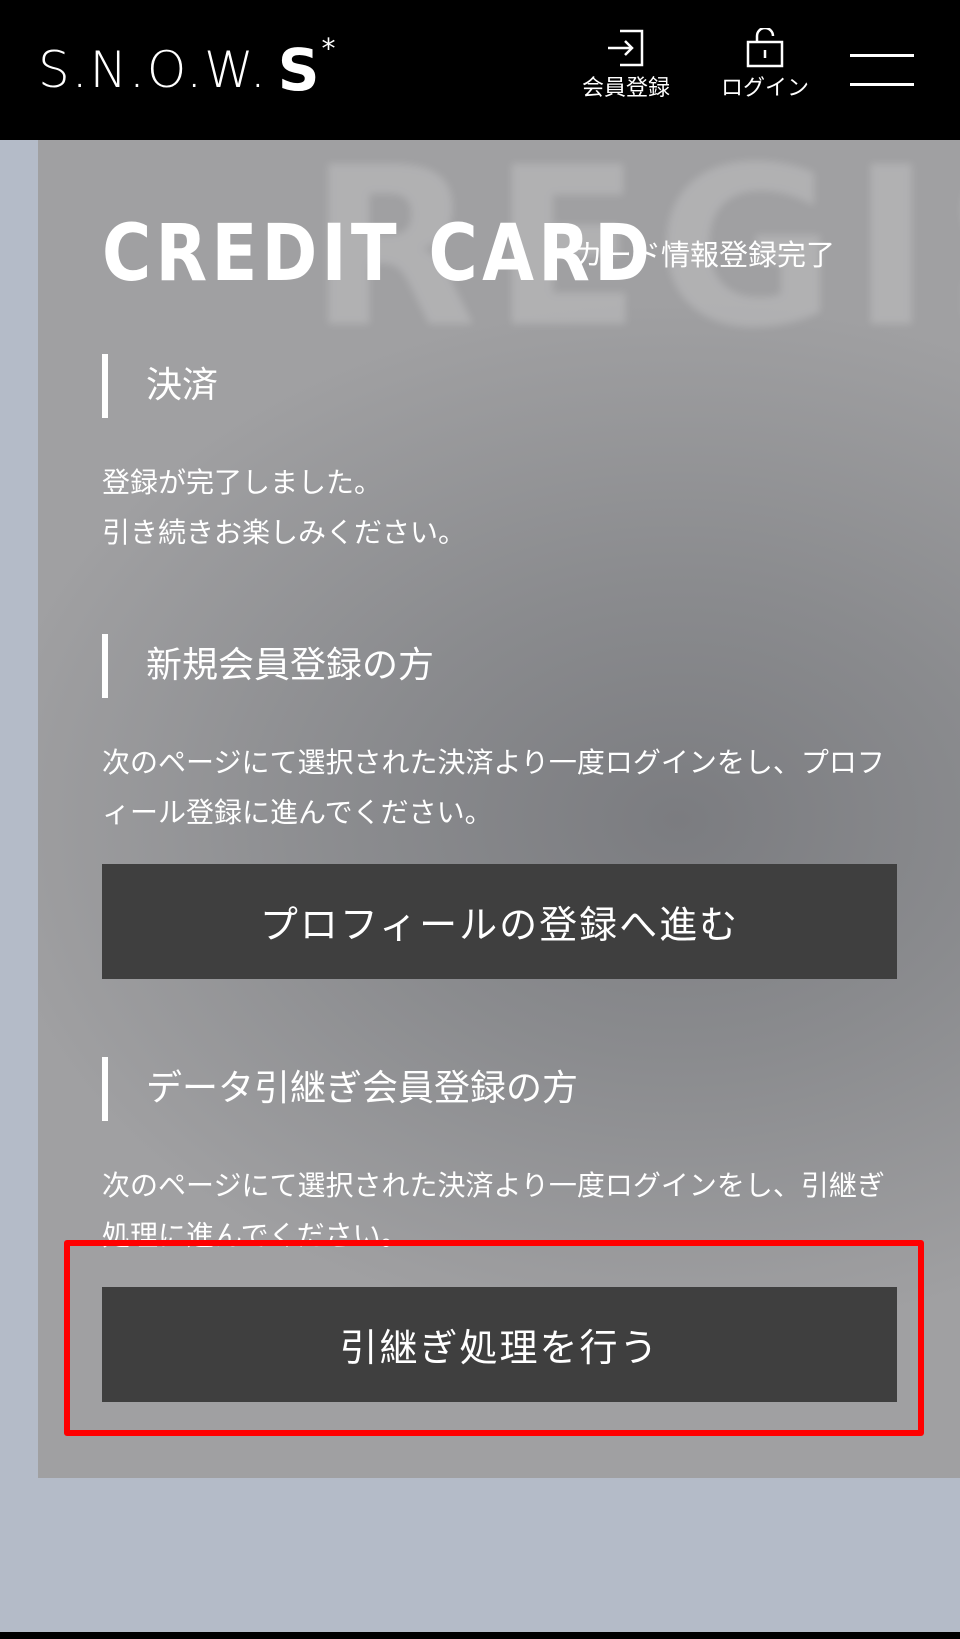 This screenshot has height=1639, width=960. I want to click on login-label: ログイン, so click(764, 88).